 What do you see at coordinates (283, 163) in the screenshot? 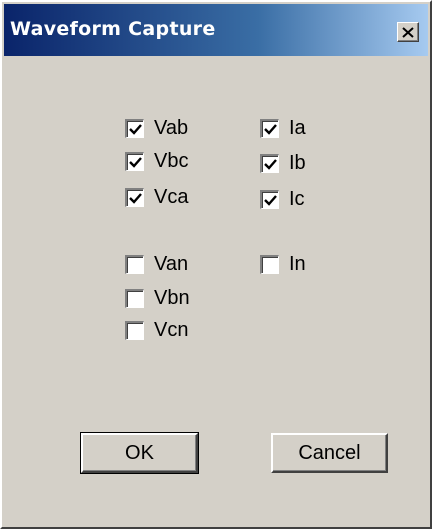
I see `checkbox-ib: Ib` at bounding box center [283, 163].